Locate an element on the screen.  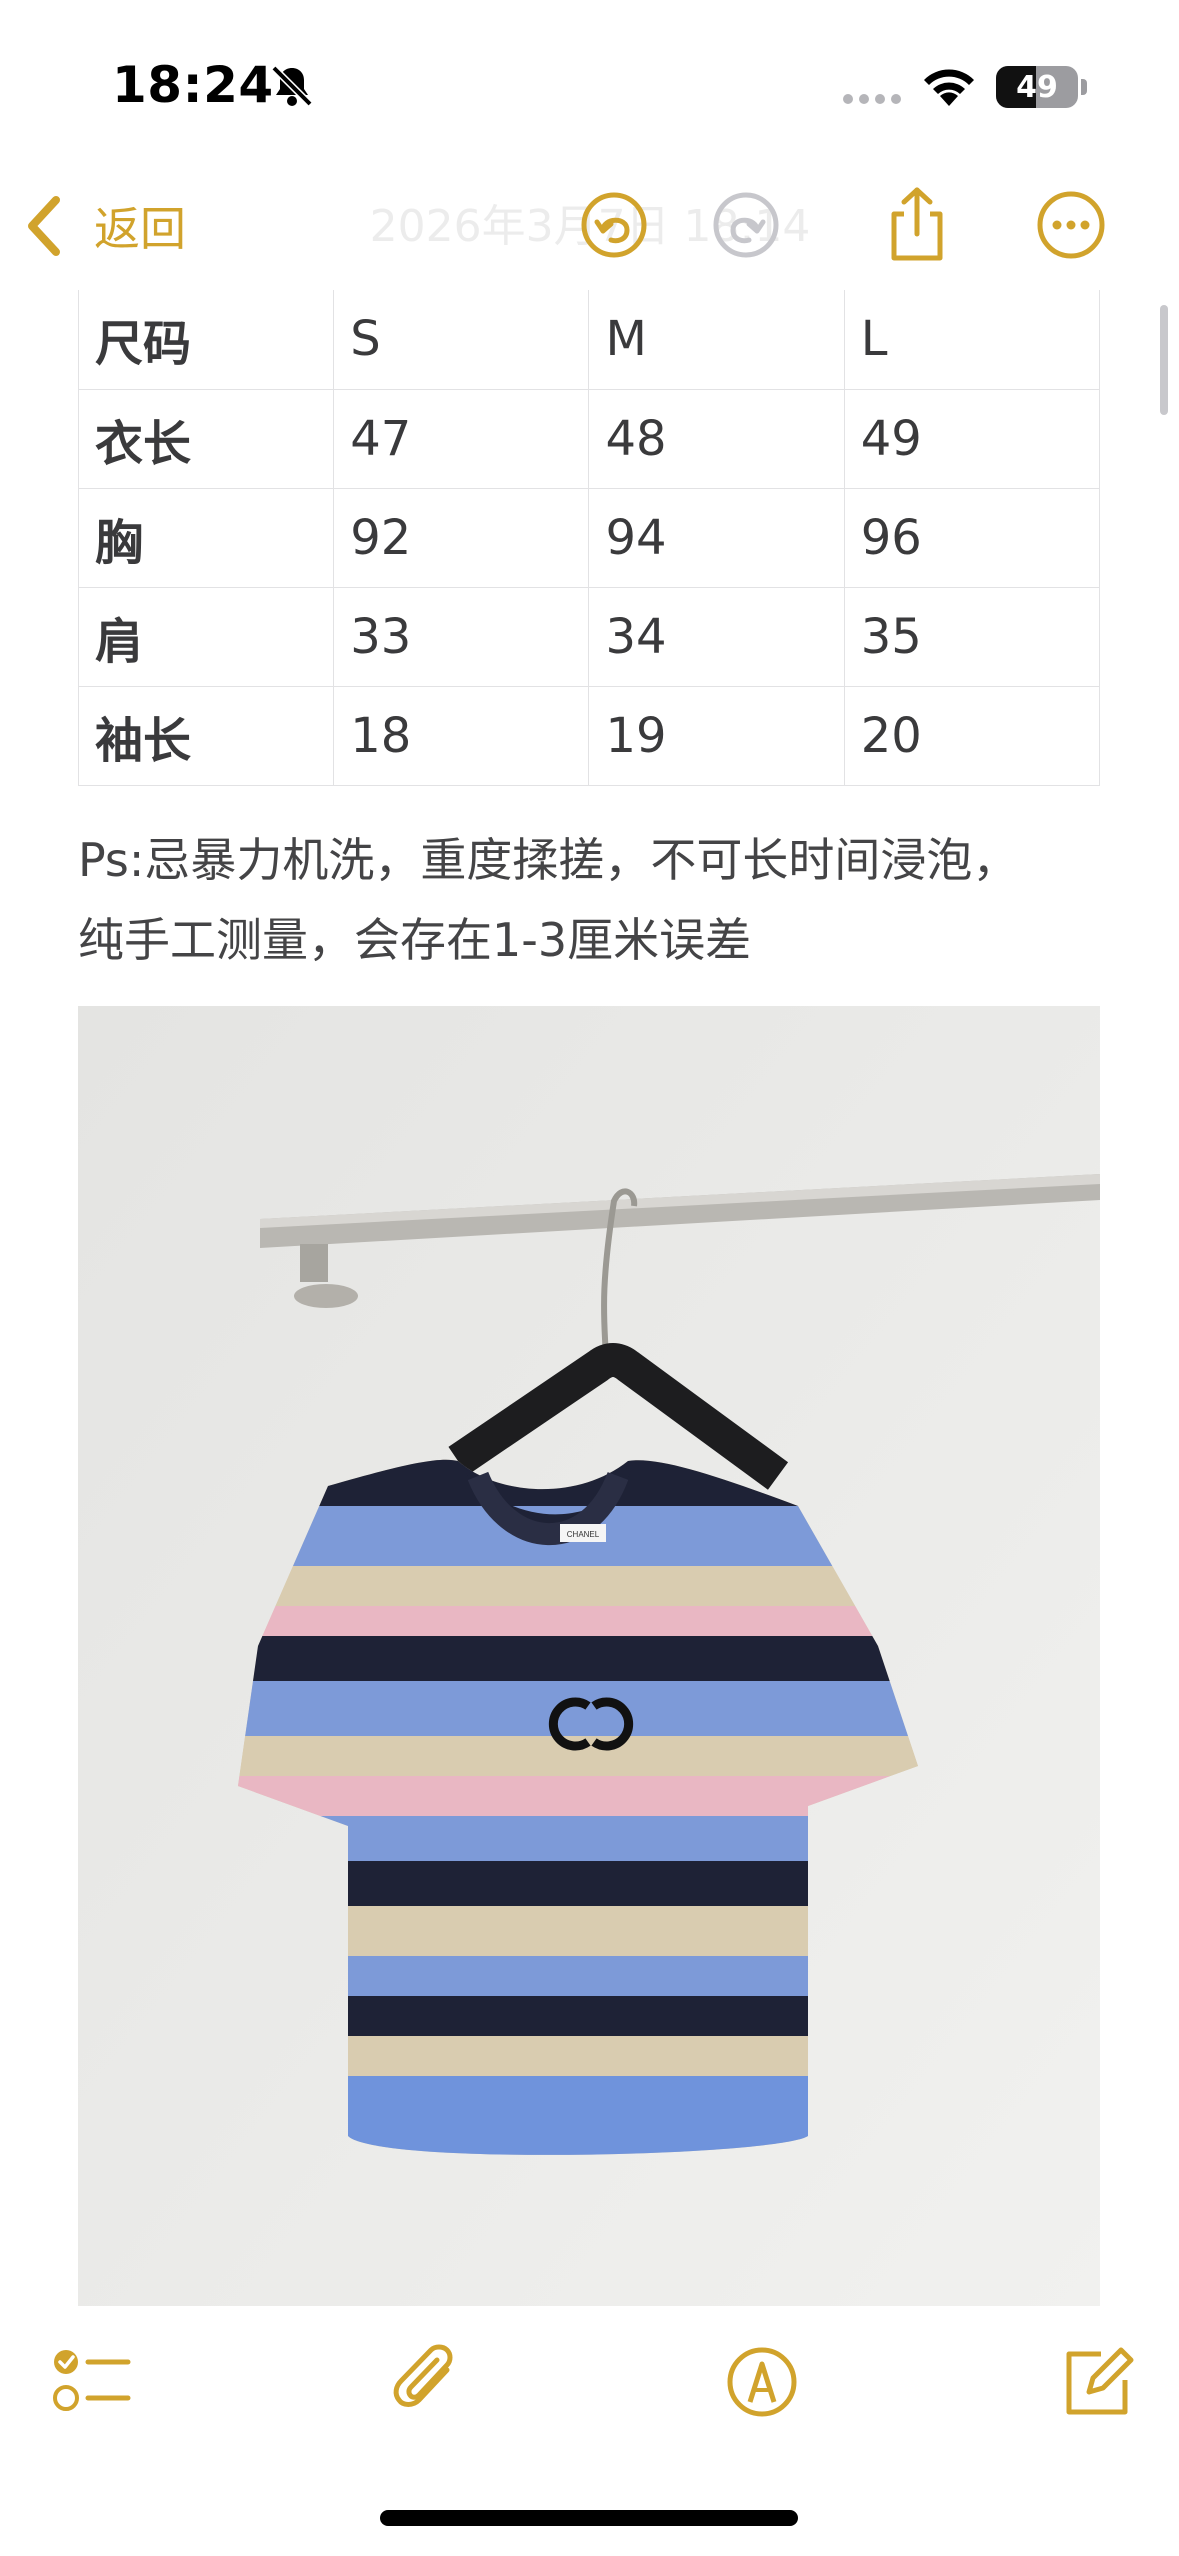
table-header-row: 尺码 S M L is located at coordinates (589, 340).